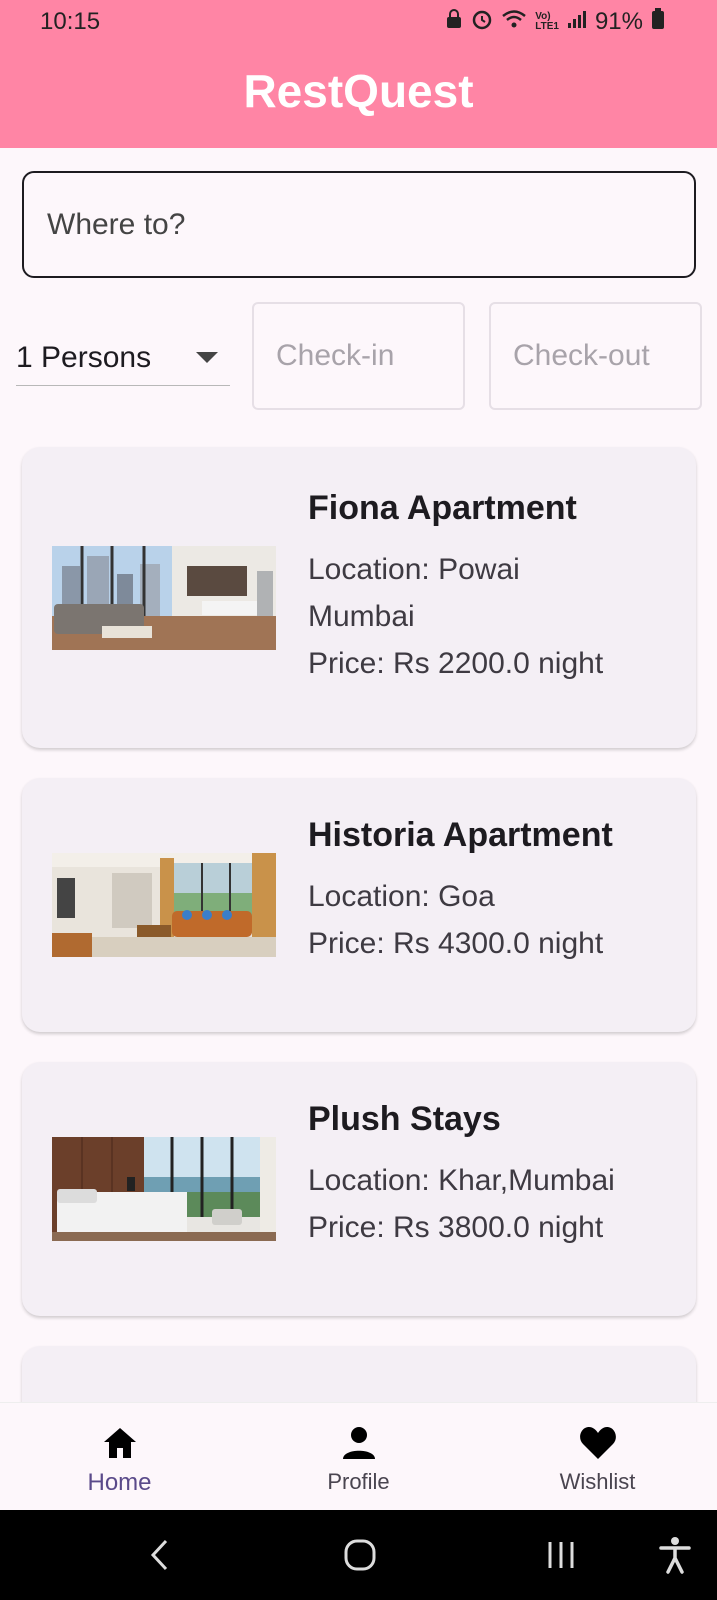 The width and height of the screenshot is (717, 1600). What do you see at coordinates (207, 357) in the screenshot?
I see `dropdown-arrow-icon` at bounding box center [207, 357].